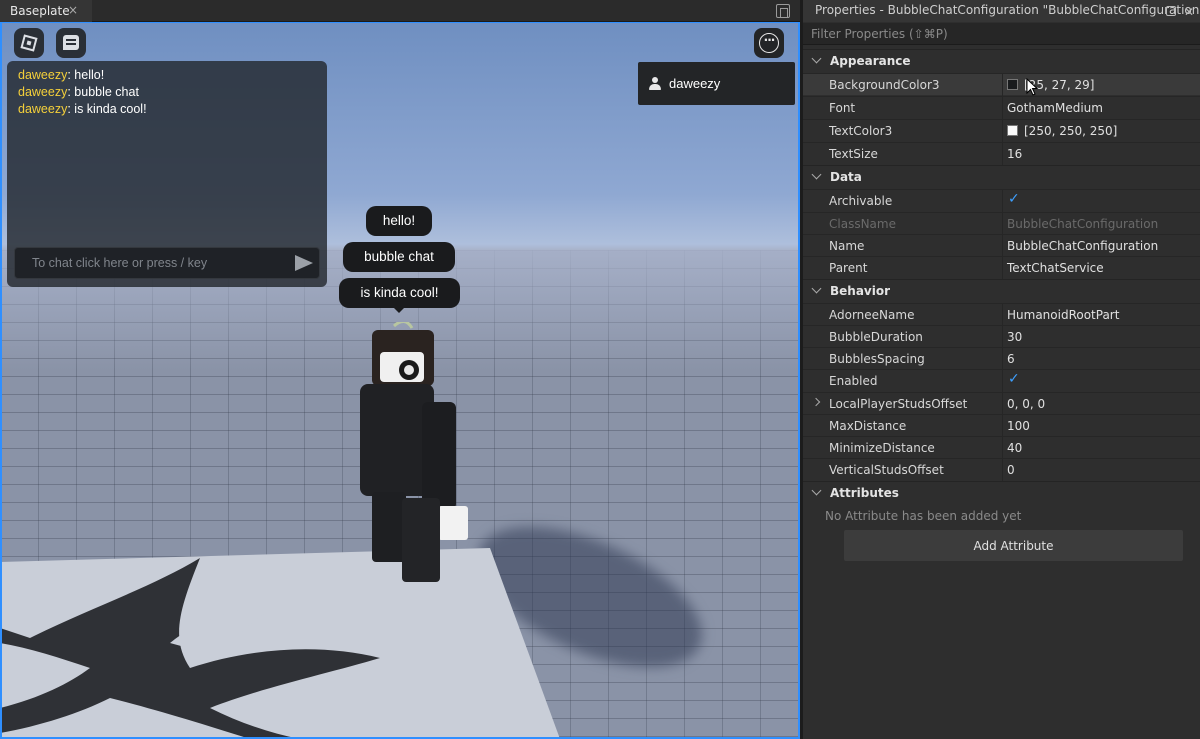 This screenshot has height=739, width=1200. Describe the element at coordinates (1001, 403) in the screenshot. I see `property-row-local-player-studs-offset: LocalPlayerStudsOffset 0, 0, 0` at that location.